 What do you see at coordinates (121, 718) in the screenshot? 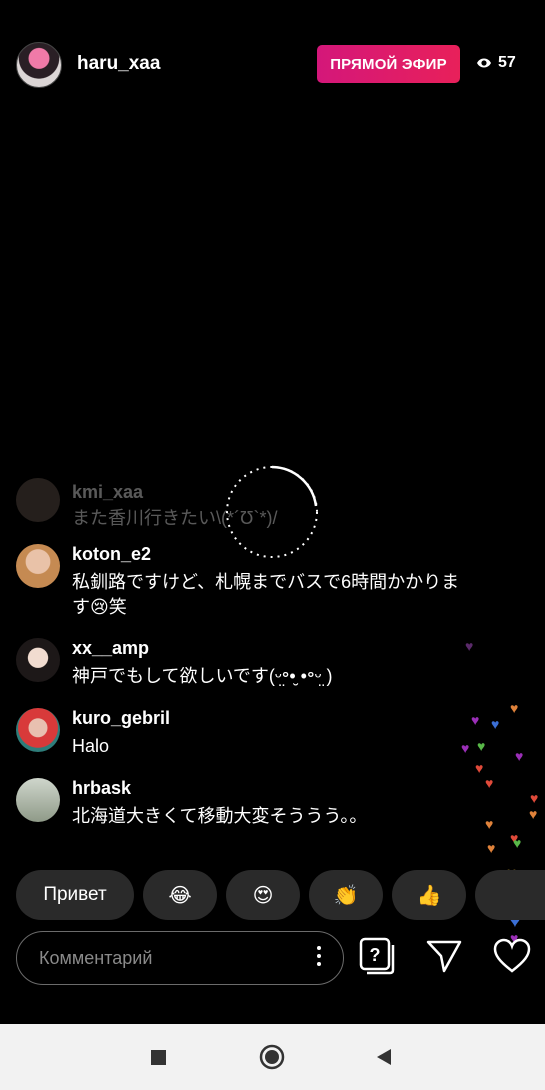
I see `comment-username: kuro_gebril` at bounding box center [121, 718].